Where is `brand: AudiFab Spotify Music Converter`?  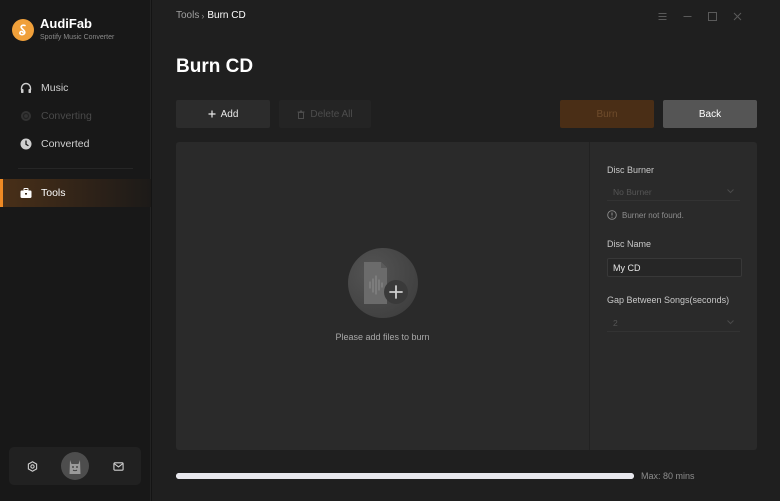 brand: AudiFab Spotify Music Converter is located at coordinates (63, 29).